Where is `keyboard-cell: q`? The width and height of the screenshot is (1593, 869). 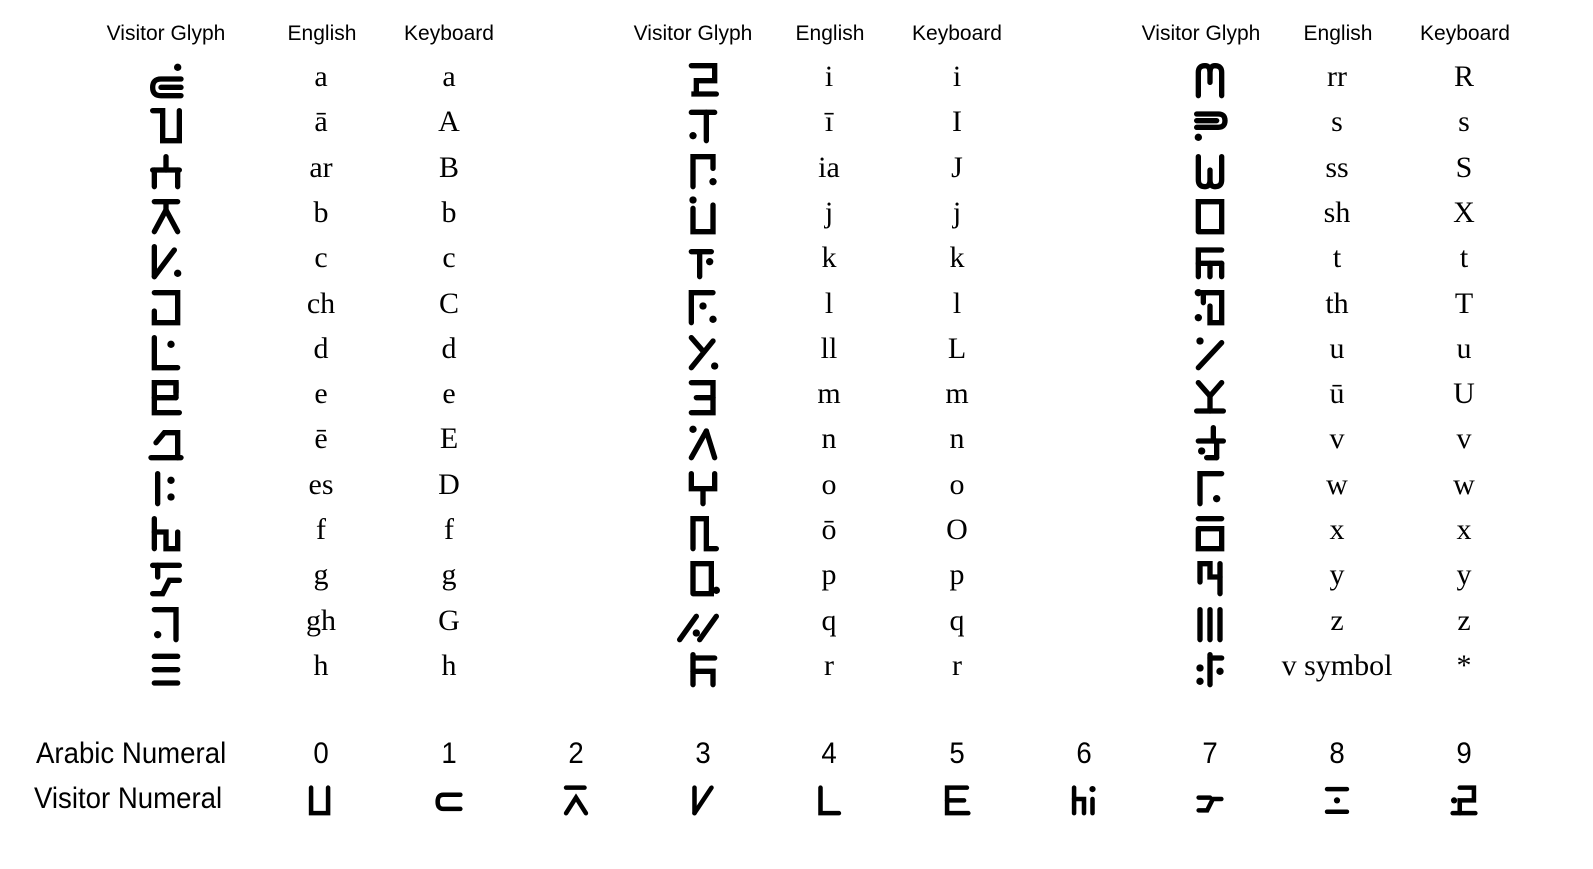
keyboard-cell: q is located at coordinates (957, 620).